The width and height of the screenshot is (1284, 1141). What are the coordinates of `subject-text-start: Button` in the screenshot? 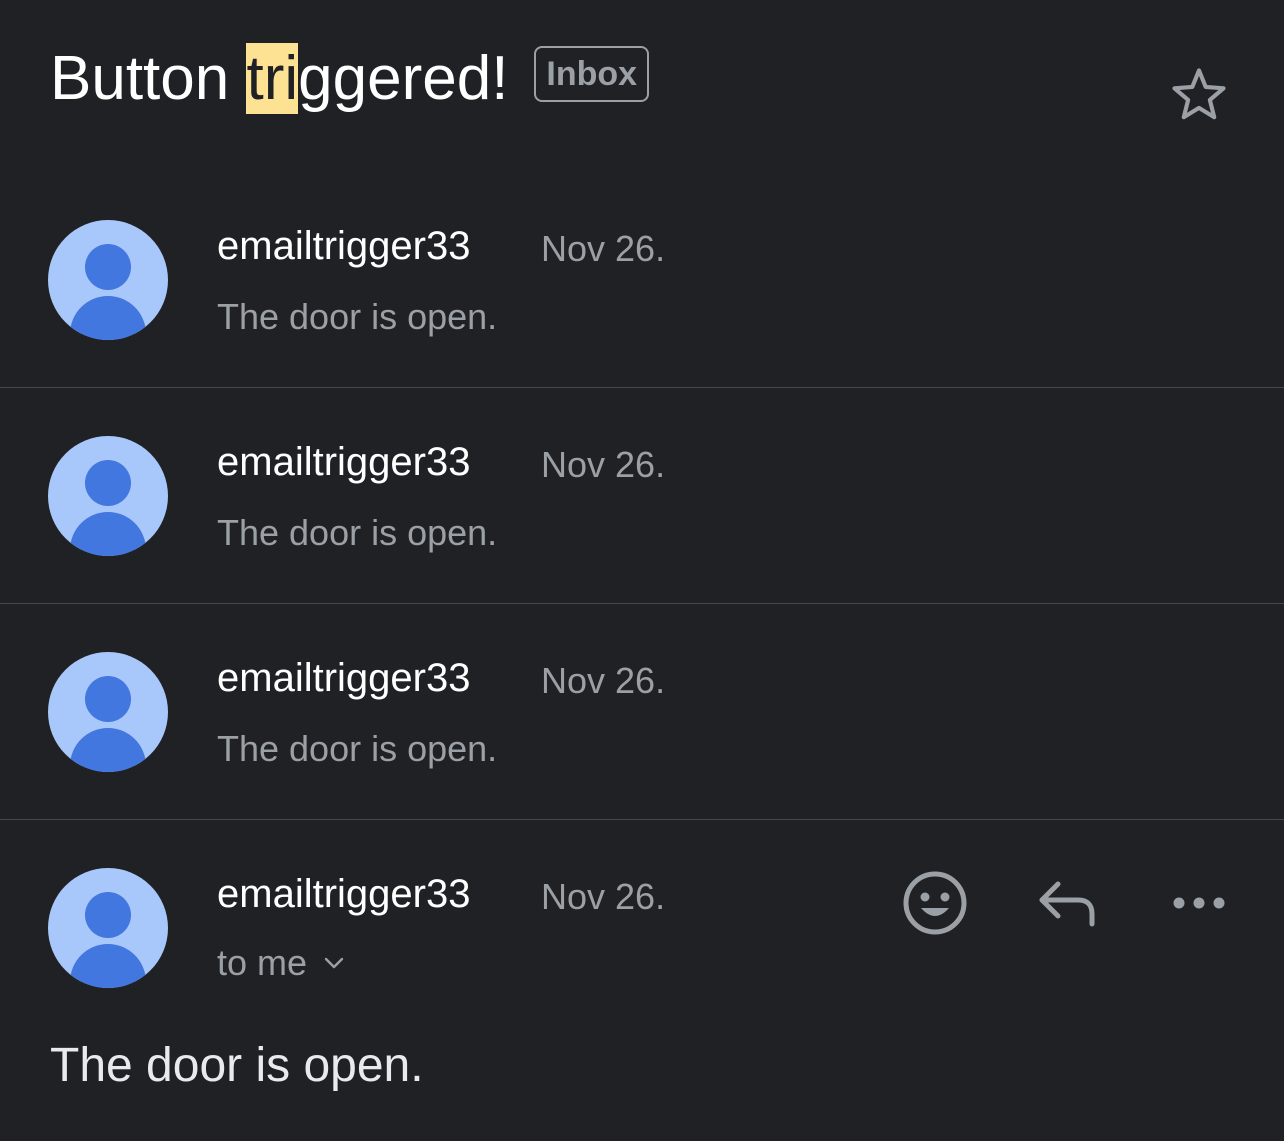 It's located at (148, 78).